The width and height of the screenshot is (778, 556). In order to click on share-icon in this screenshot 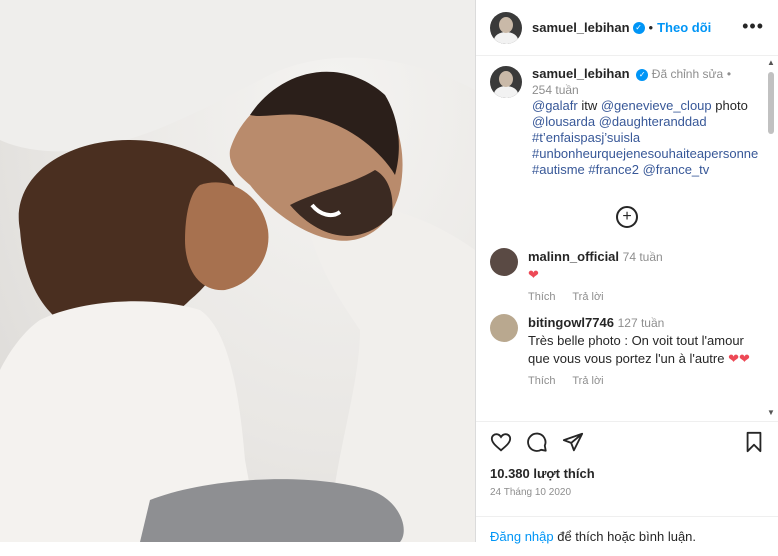, I will do `click(573, 443)`.